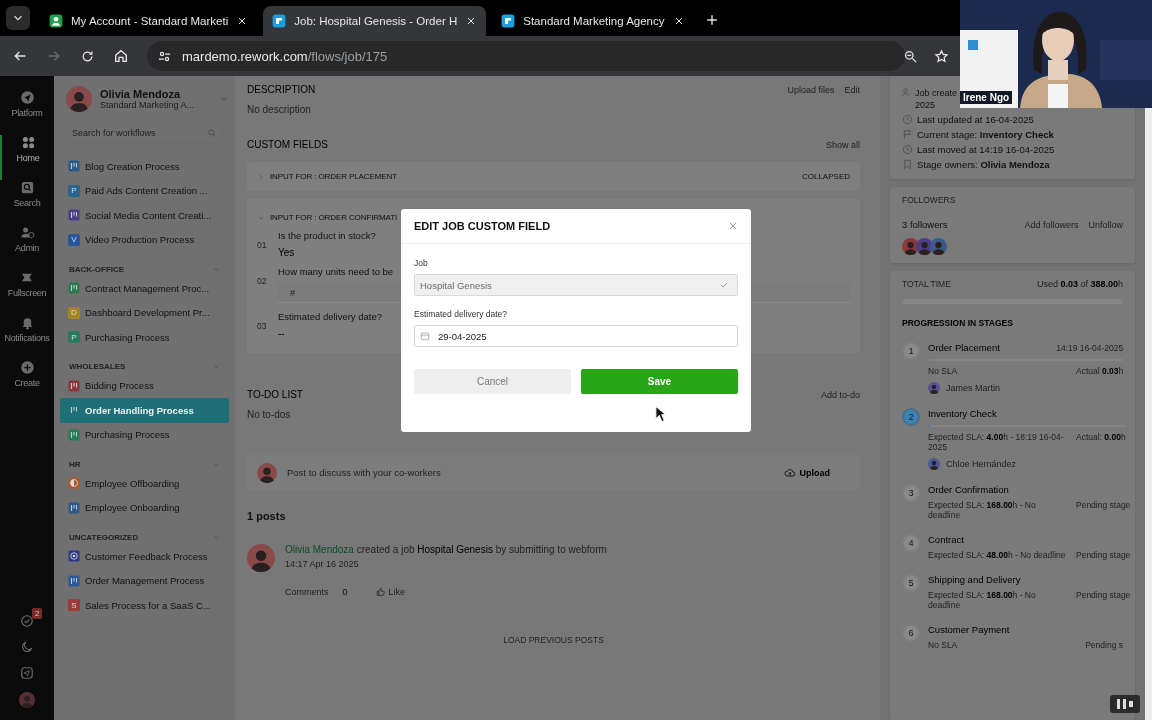 This screenshot has height=720, width=1152. Describe the element at coordinates (946, 539) in the screenshot. I see `stage-name: Contract` at that location.